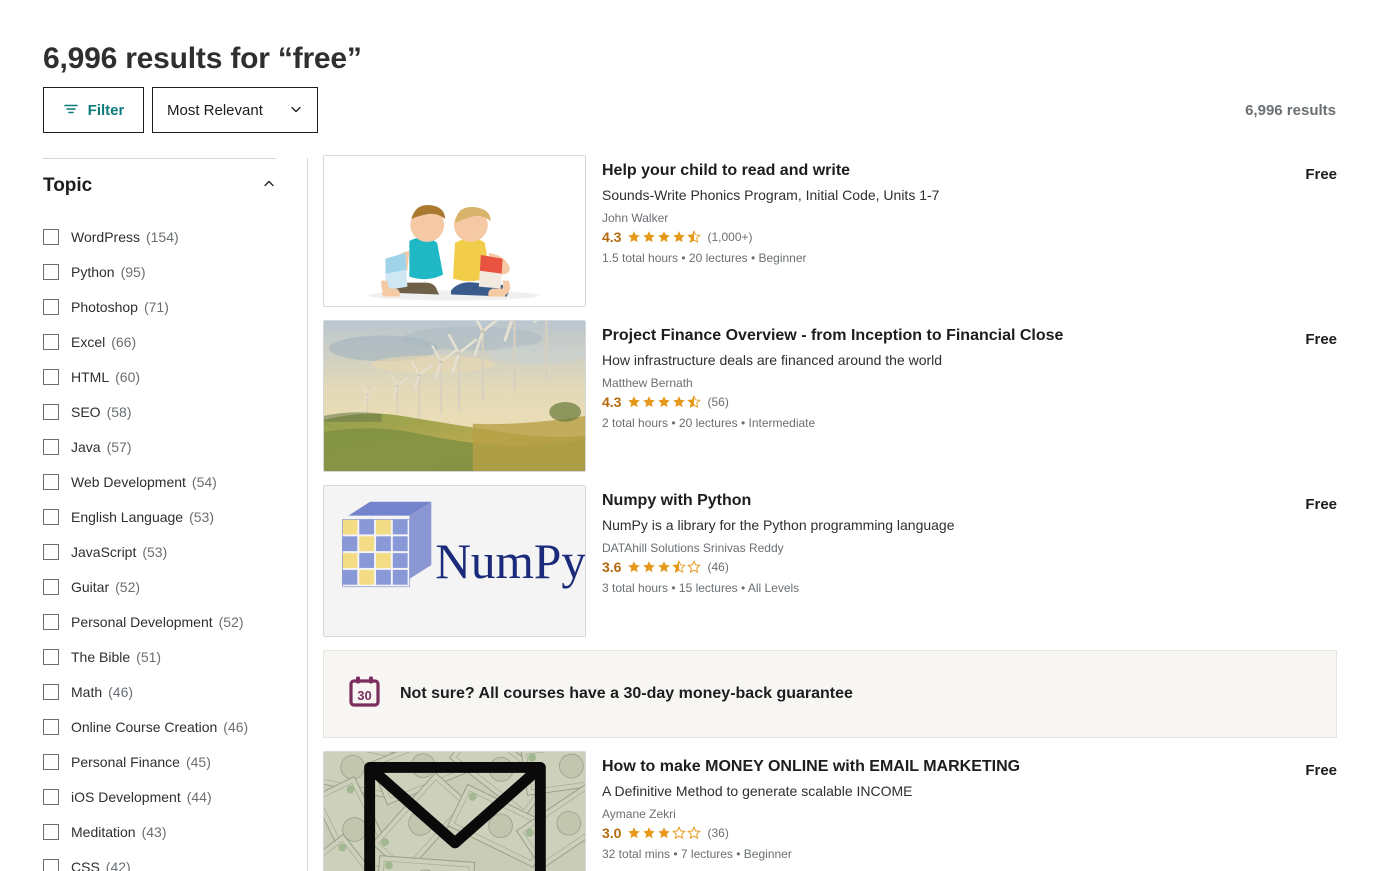  Describe the element at coordinates (170, 446) in the screenshot. I see `topic-filter-item: Java (57)` at that location.